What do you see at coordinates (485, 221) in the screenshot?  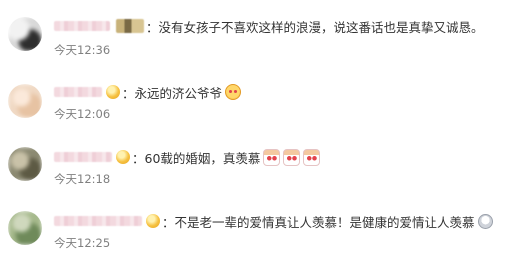 I see `crying-ghost-icon` at bounding box center [485, 221].